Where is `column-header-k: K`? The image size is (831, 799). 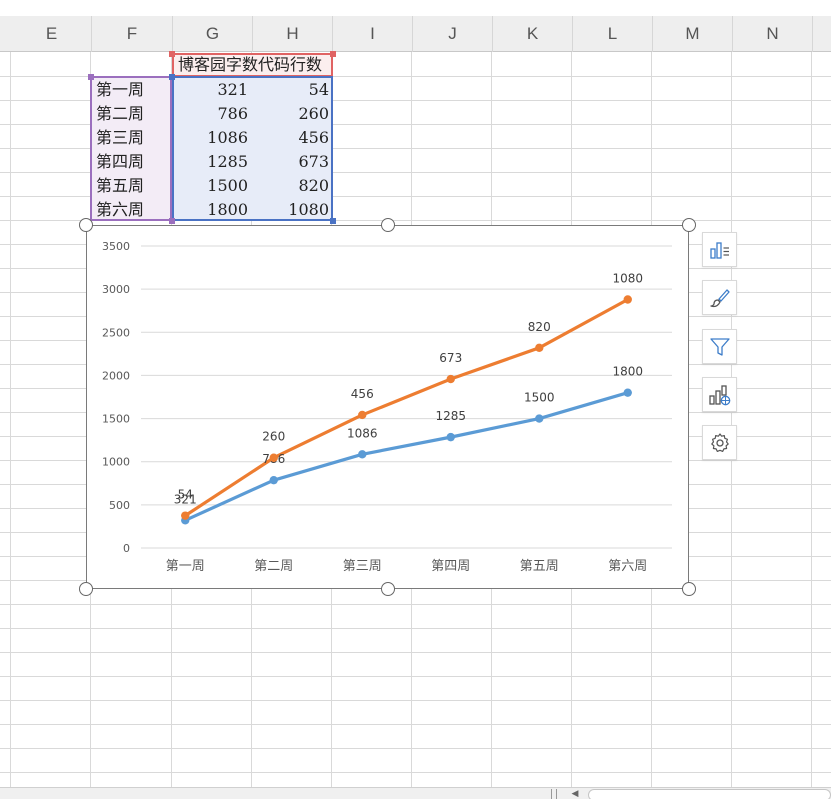 column-header-k: K is located at coordinates (533, 34).